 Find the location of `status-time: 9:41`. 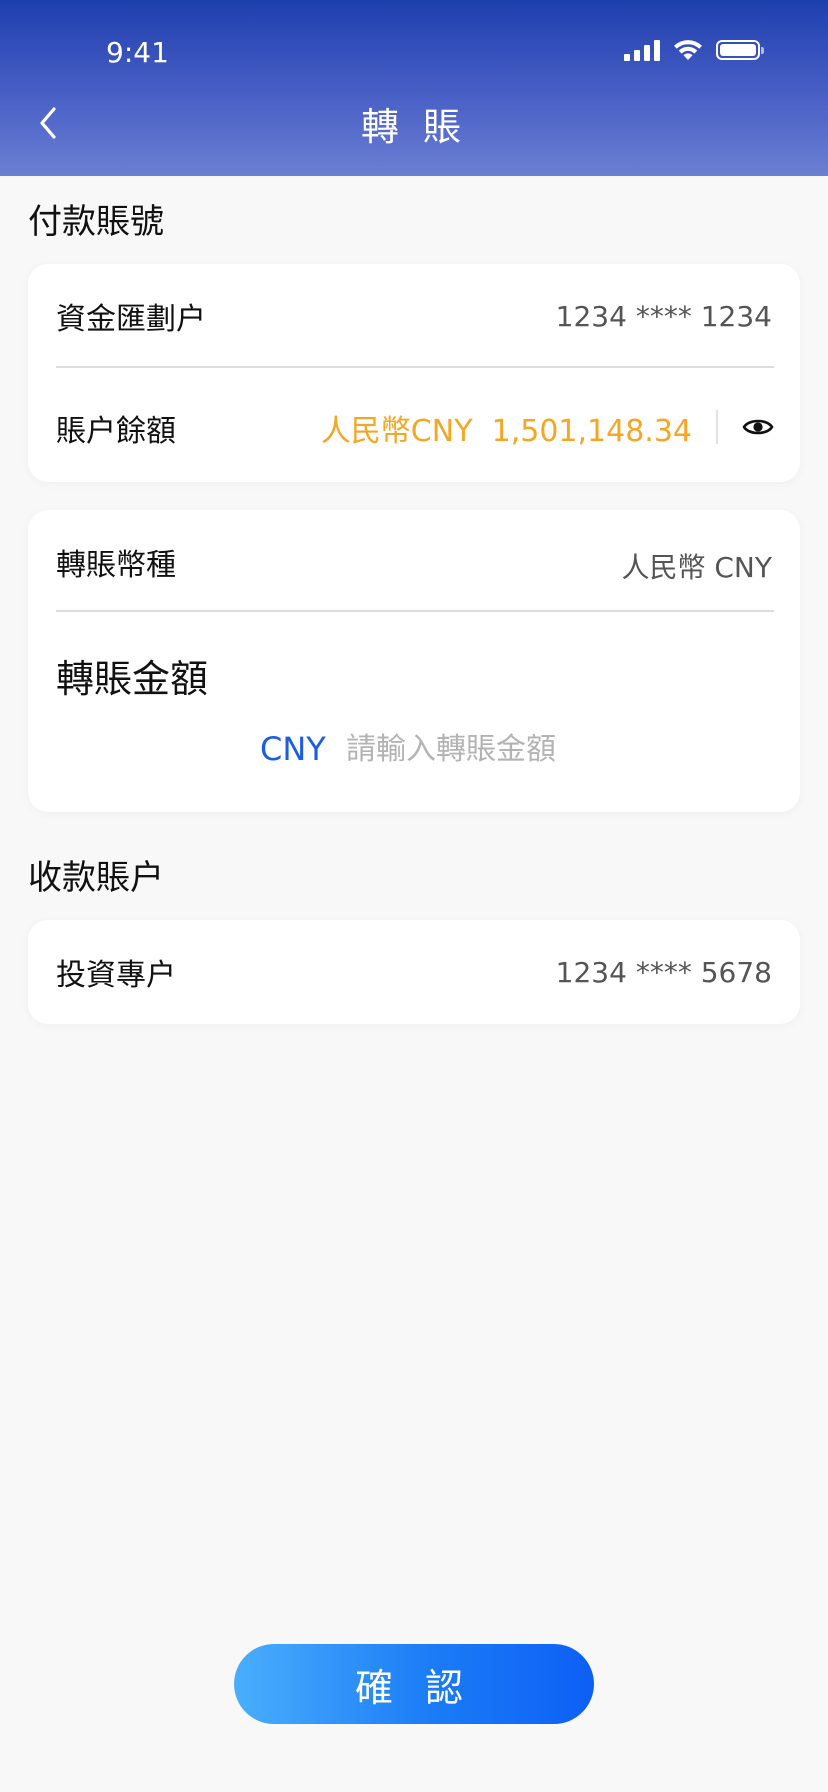

status-time: 9:41 is located at coordinates (137, 52).